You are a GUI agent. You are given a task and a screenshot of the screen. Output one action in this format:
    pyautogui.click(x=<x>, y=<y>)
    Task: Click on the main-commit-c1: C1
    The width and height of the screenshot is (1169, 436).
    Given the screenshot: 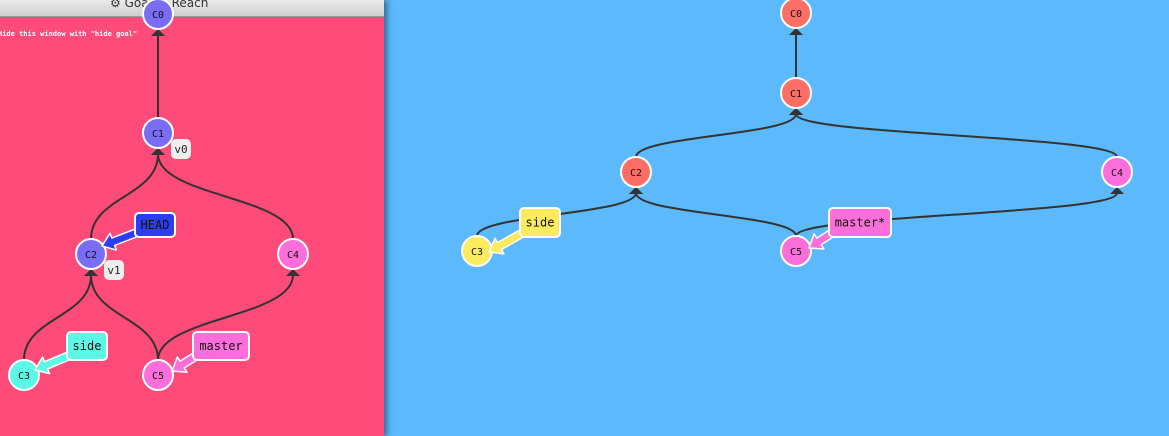 What is the action you would take?
    pyautogui.click(x=796, y=93)
    